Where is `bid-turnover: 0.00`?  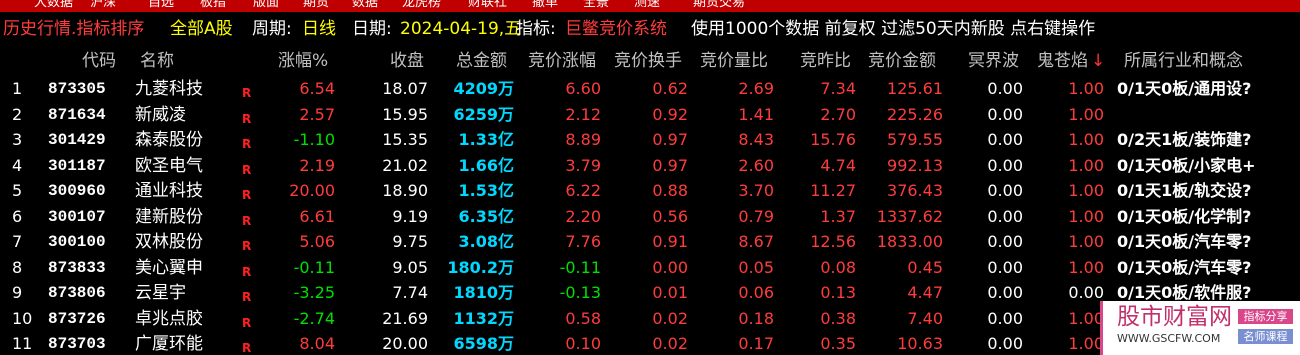
bid-turnover: 0.00 is located at coordinates (670, 267).